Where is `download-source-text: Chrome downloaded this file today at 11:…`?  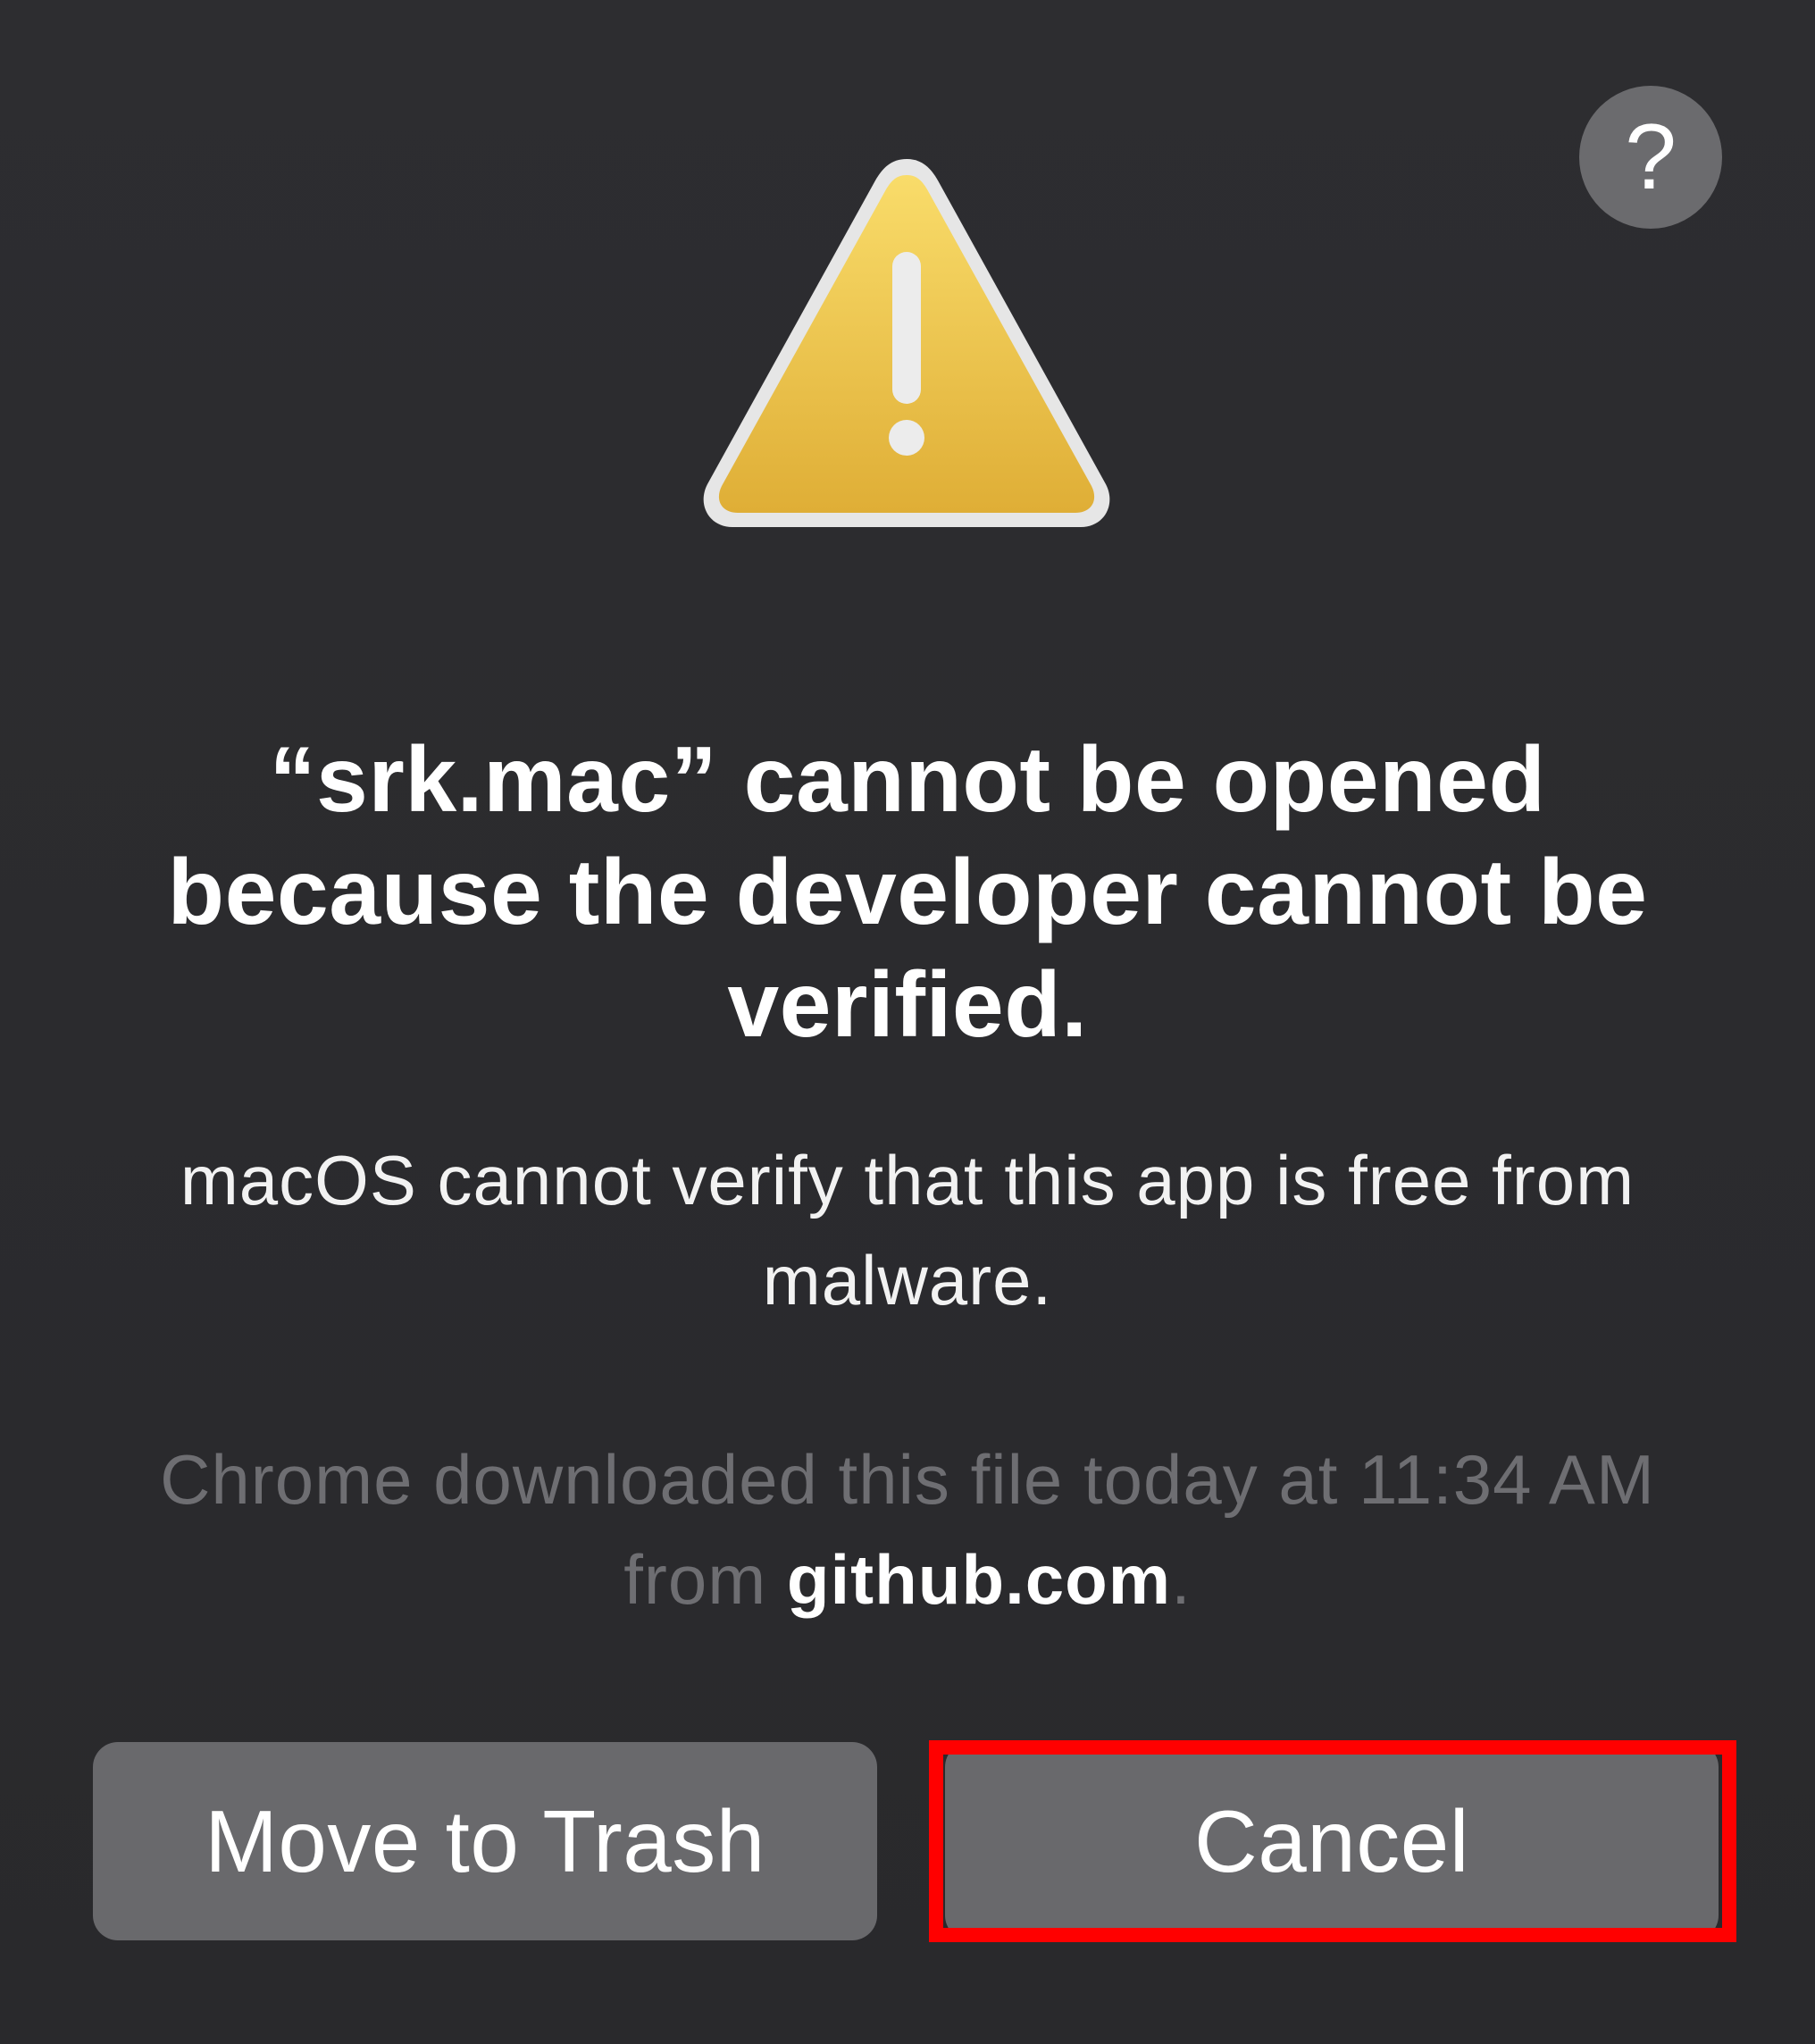
download-source-text: Chrome downloaded this file today at 11:… is located at coordinates (907, 1529).